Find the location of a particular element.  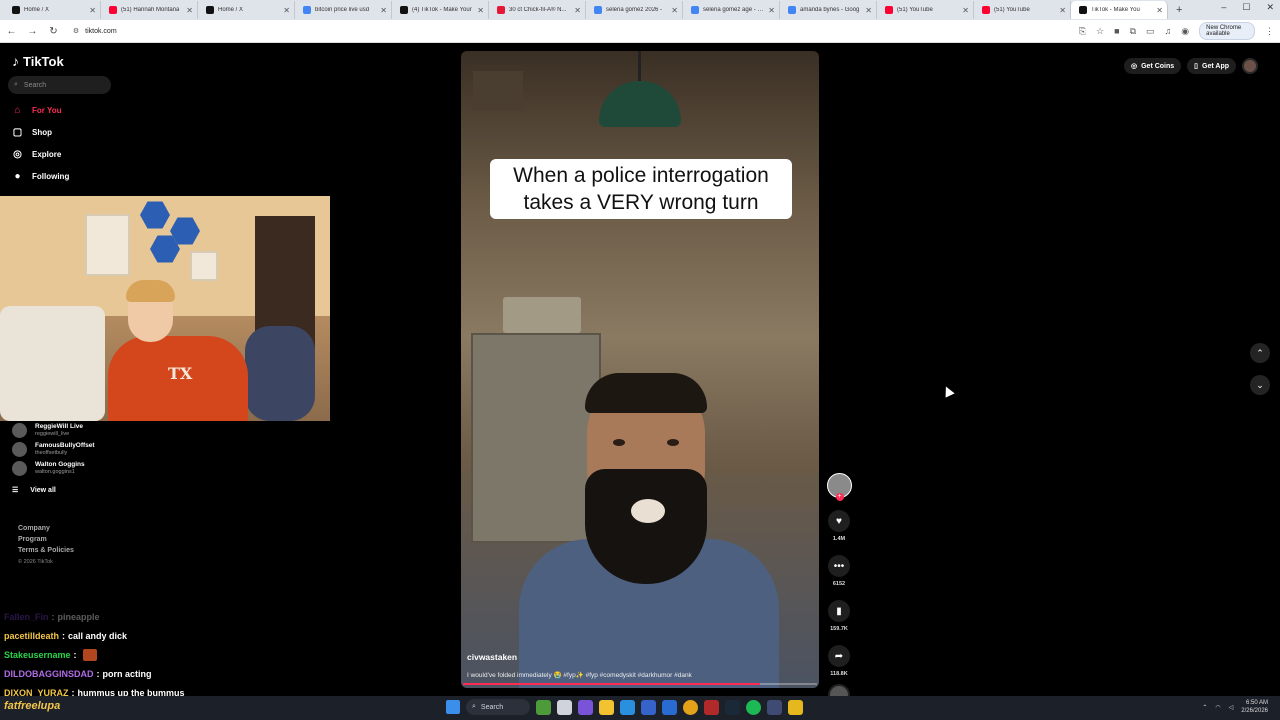

following-account: FamousBullyOffset theoffsetbully is located at coordinates (53, 449).